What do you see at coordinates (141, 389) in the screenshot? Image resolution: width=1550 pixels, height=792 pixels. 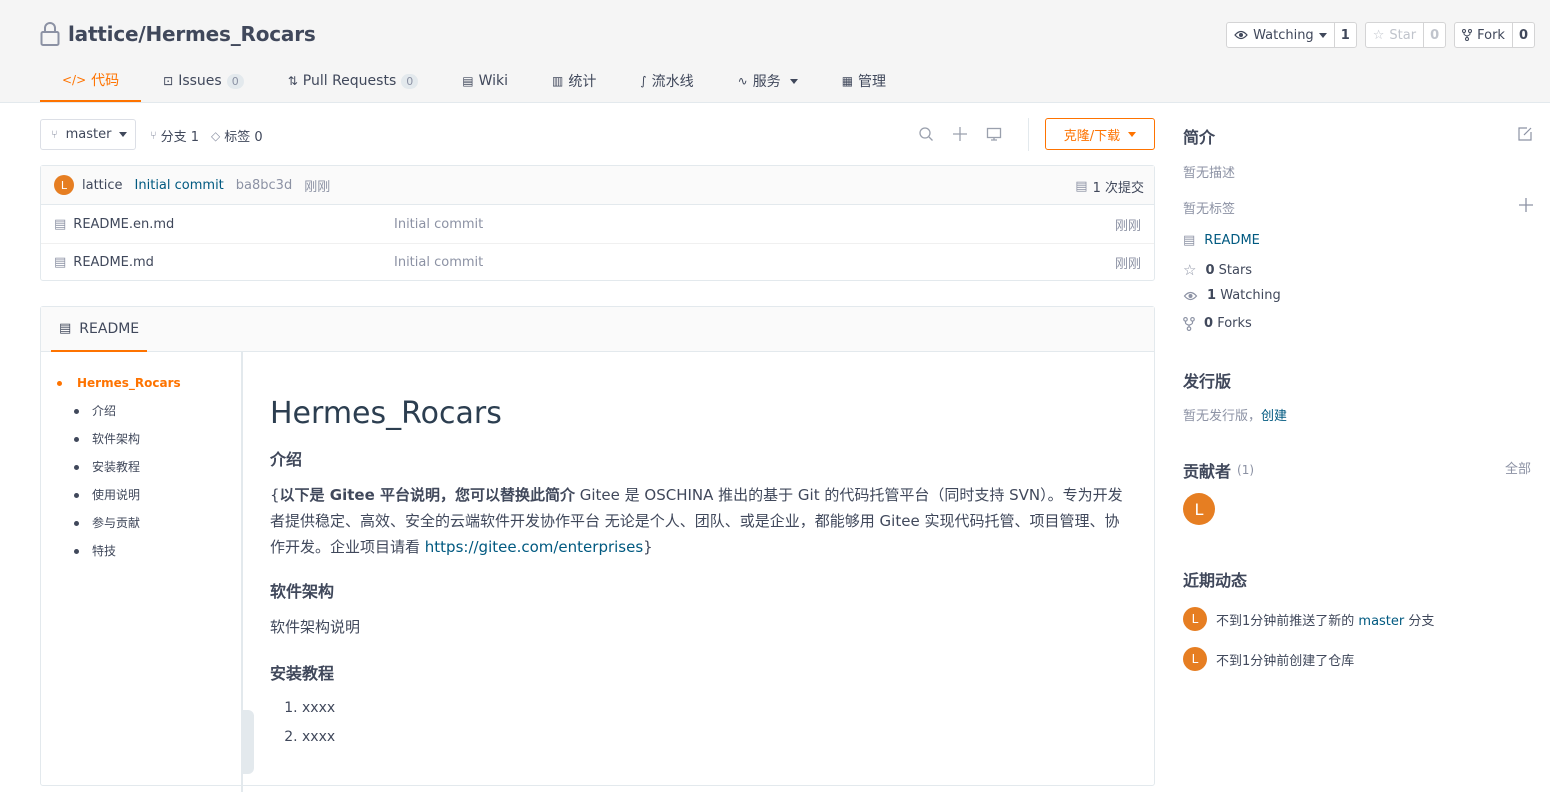 I see `toc-item: Hermes_Rocars` at bounding box center [141, 389].